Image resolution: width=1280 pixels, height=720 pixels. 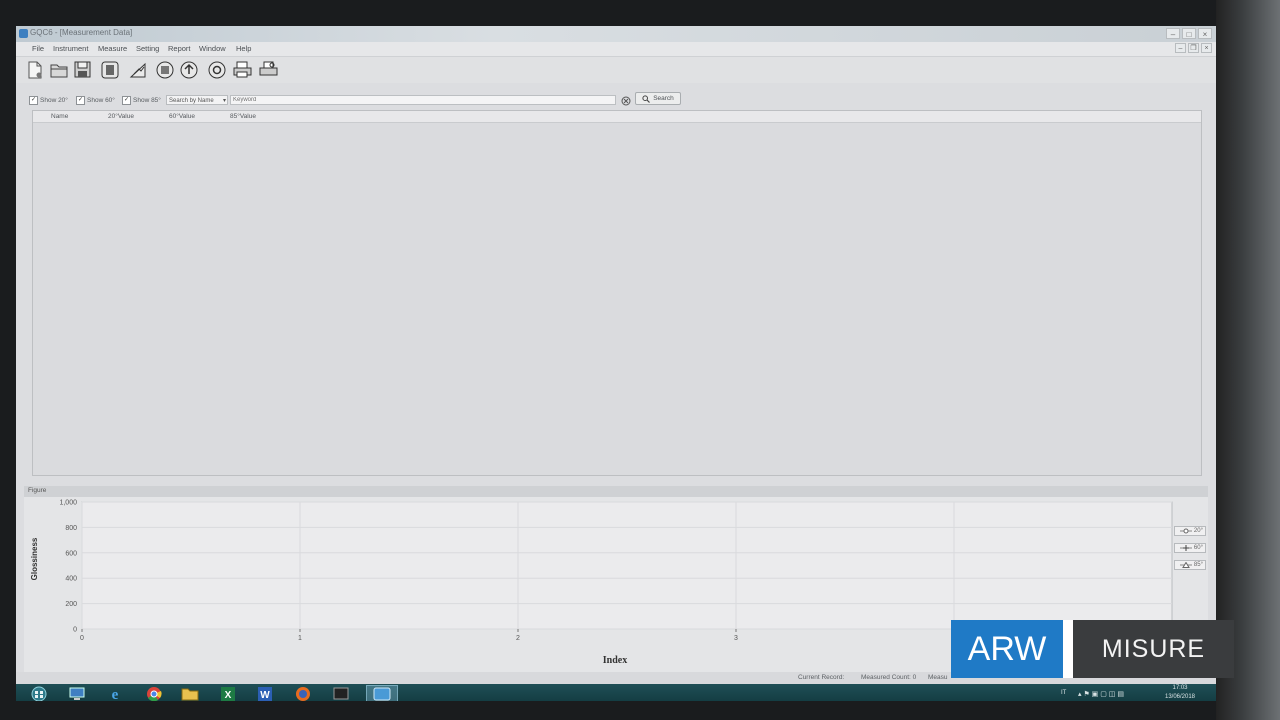 I want to click on y-tick-label: 200, so click(x=71, y=604).